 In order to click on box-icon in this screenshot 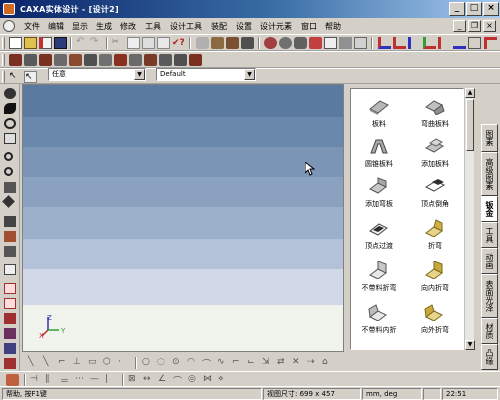, I will do `click(10, 288)`.